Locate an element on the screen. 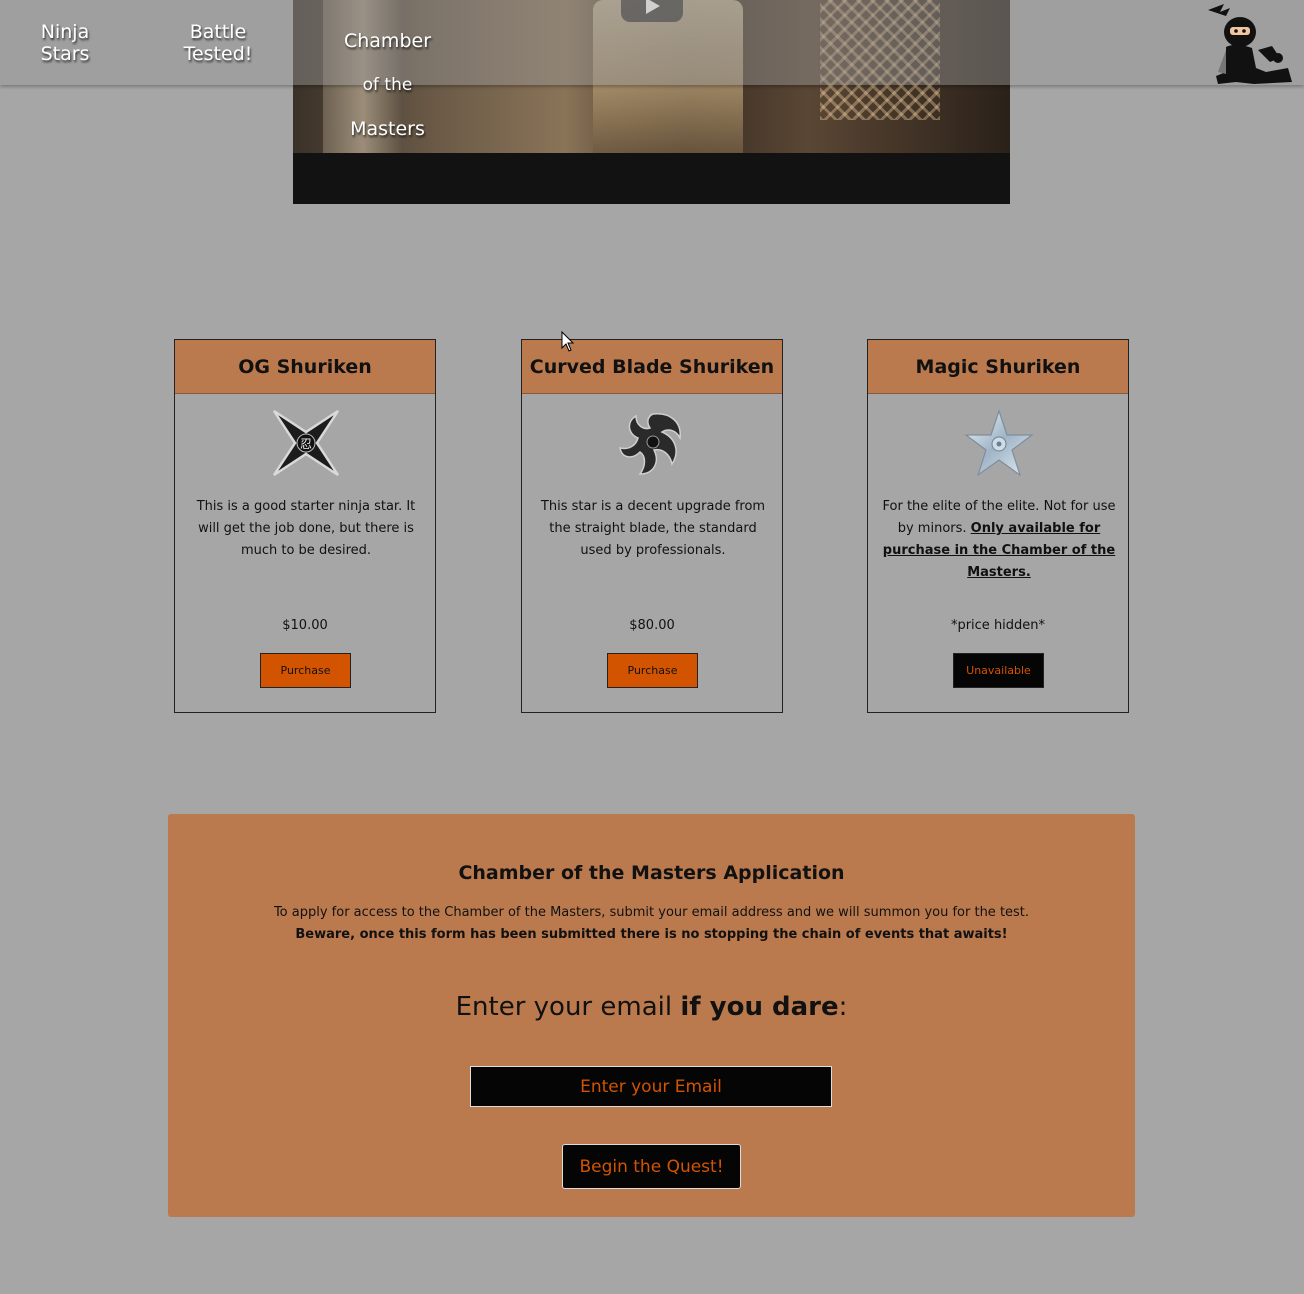  email-prompt-start: Enter your email is located at coordinates (568, 1007).